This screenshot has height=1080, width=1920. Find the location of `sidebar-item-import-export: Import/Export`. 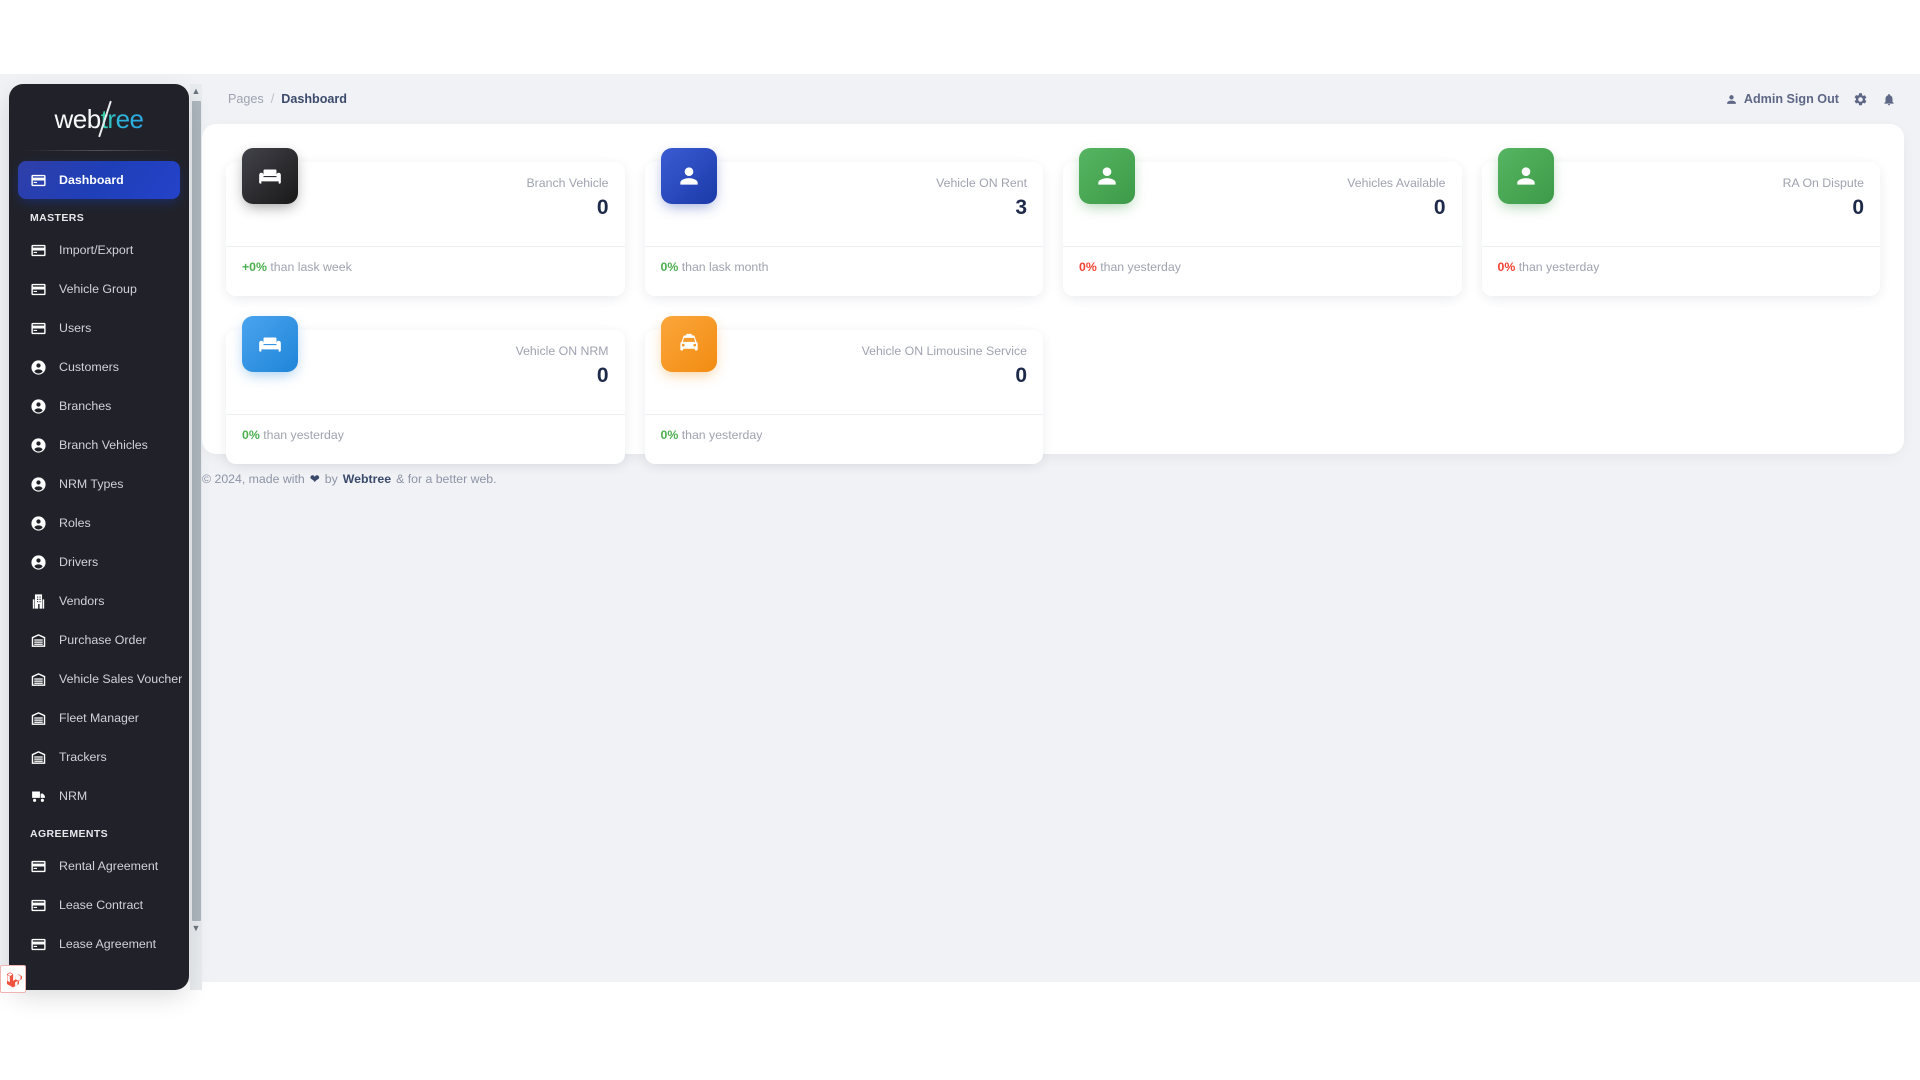

sidebar-item-import-export: Import/Export is located at coordinates (99, 250).